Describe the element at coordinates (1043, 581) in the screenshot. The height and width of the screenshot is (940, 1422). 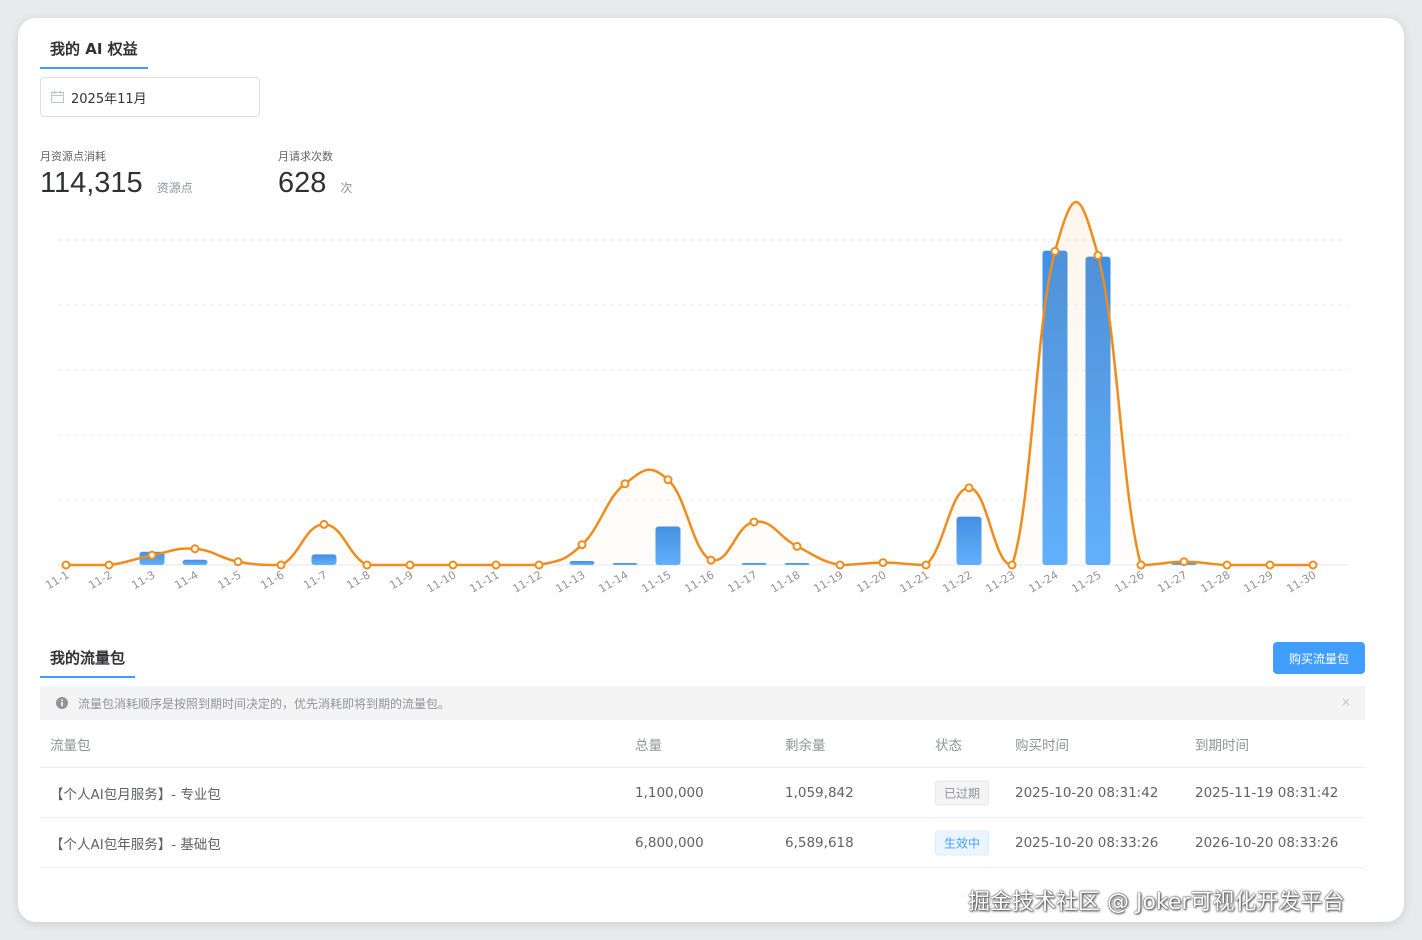
I see `x-tick-label: 11-24` at that location.